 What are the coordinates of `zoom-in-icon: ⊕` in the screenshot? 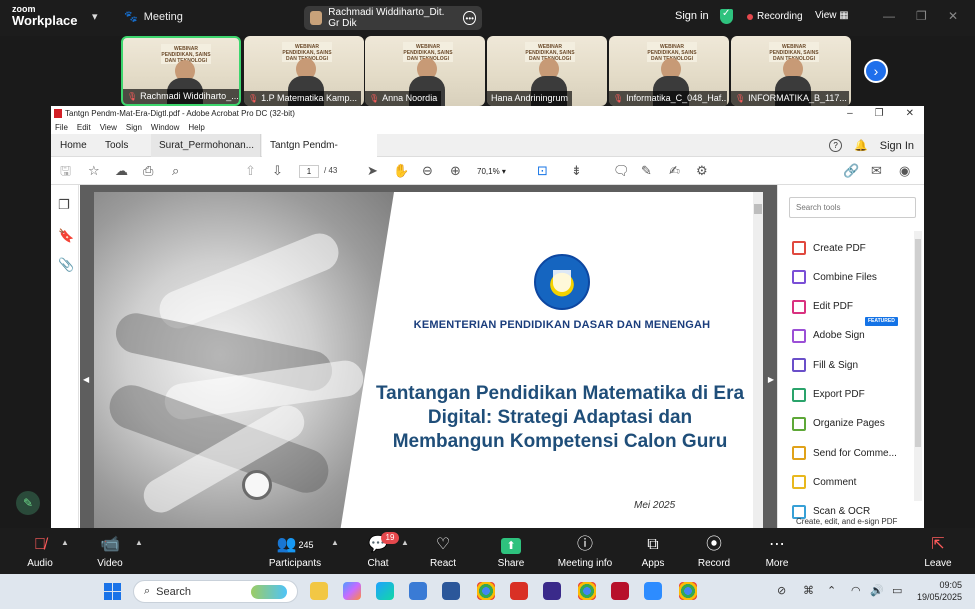 It's located at (455, 171).